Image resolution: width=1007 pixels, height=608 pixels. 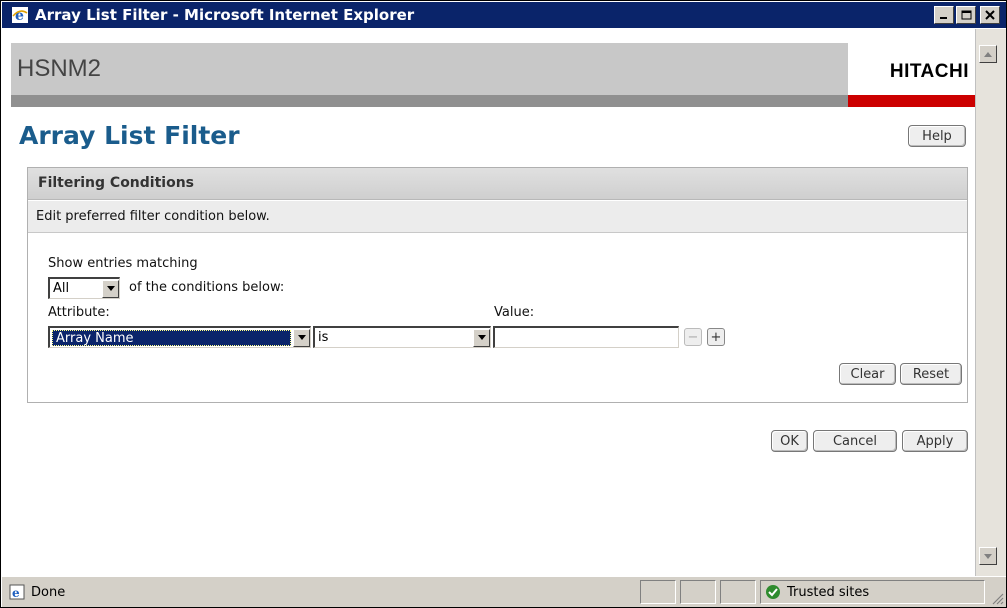 I want to click on chevron-up-icon, so click(x=988, y=54).